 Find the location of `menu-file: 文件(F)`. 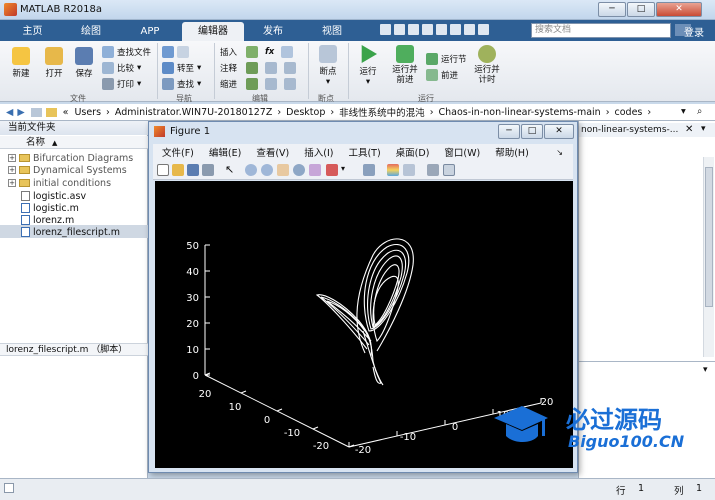

menu-file: 文件(F) is located at coordinates (178, 152).